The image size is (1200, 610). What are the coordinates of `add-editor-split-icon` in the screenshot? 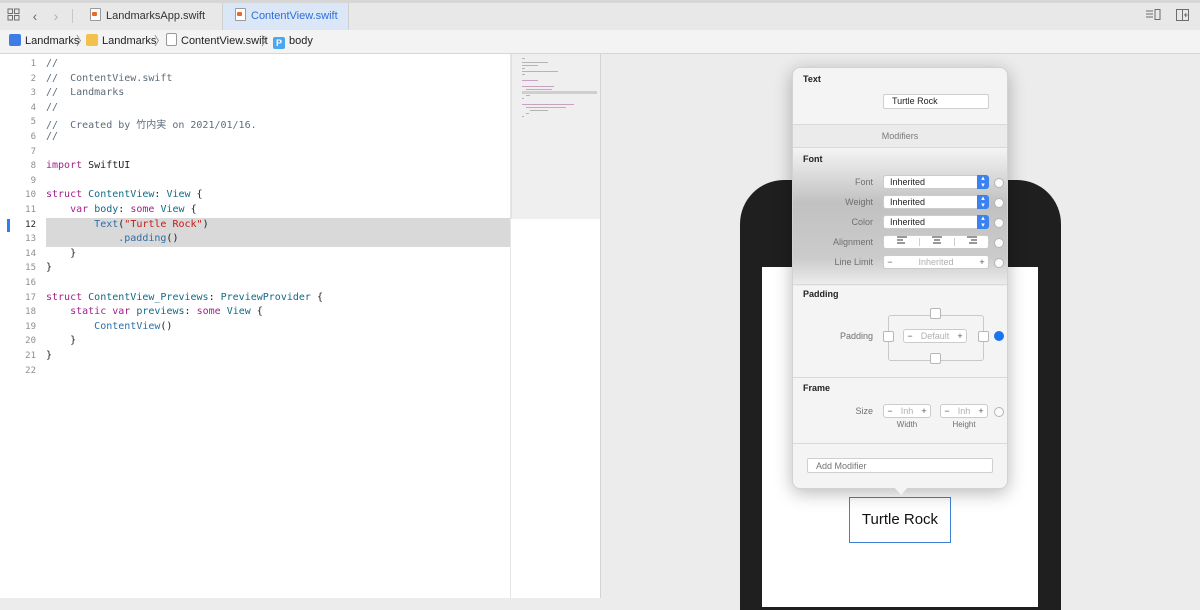 It's located at (1182, 16).